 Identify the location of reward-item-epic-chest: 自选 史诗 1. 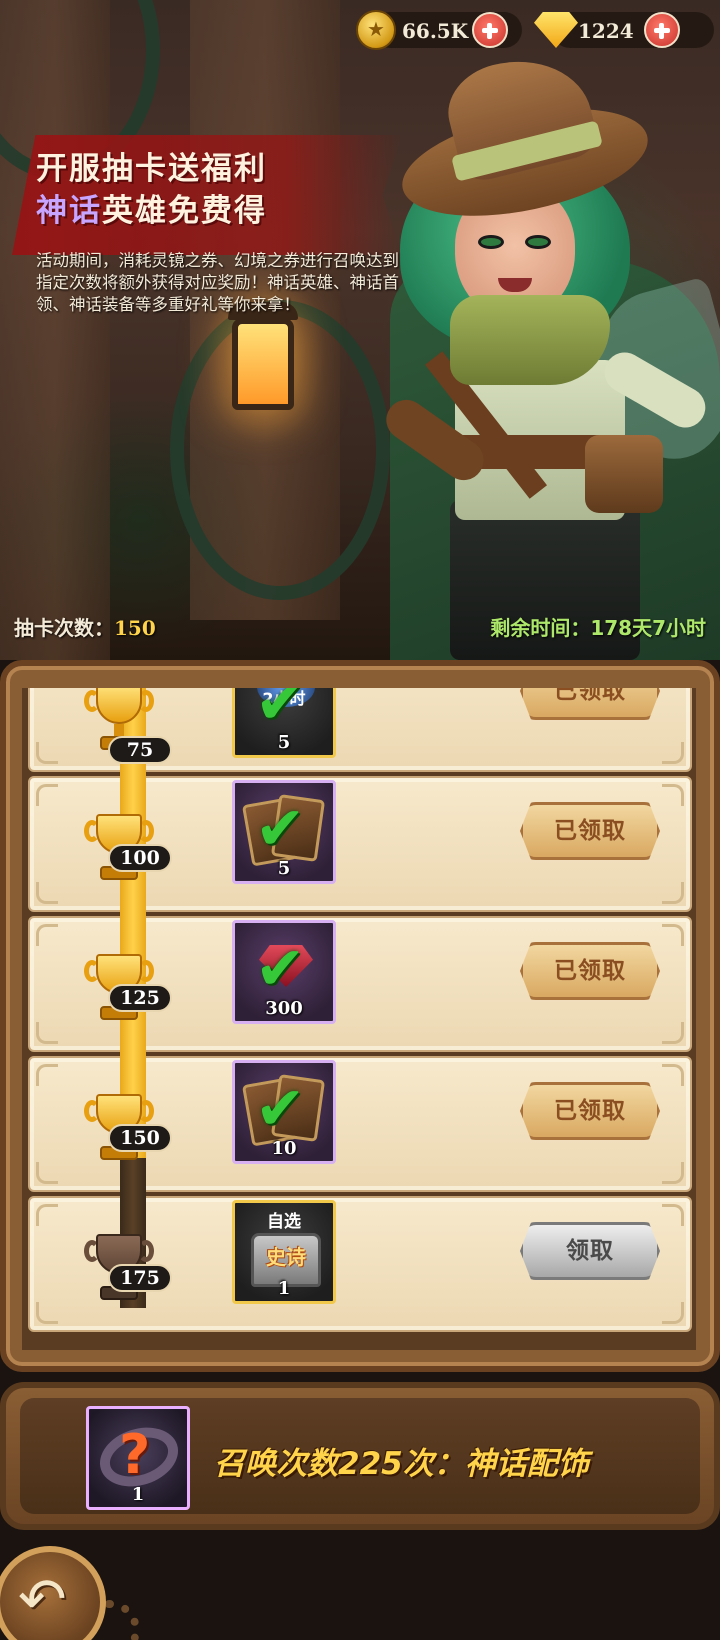
(284, 1252).